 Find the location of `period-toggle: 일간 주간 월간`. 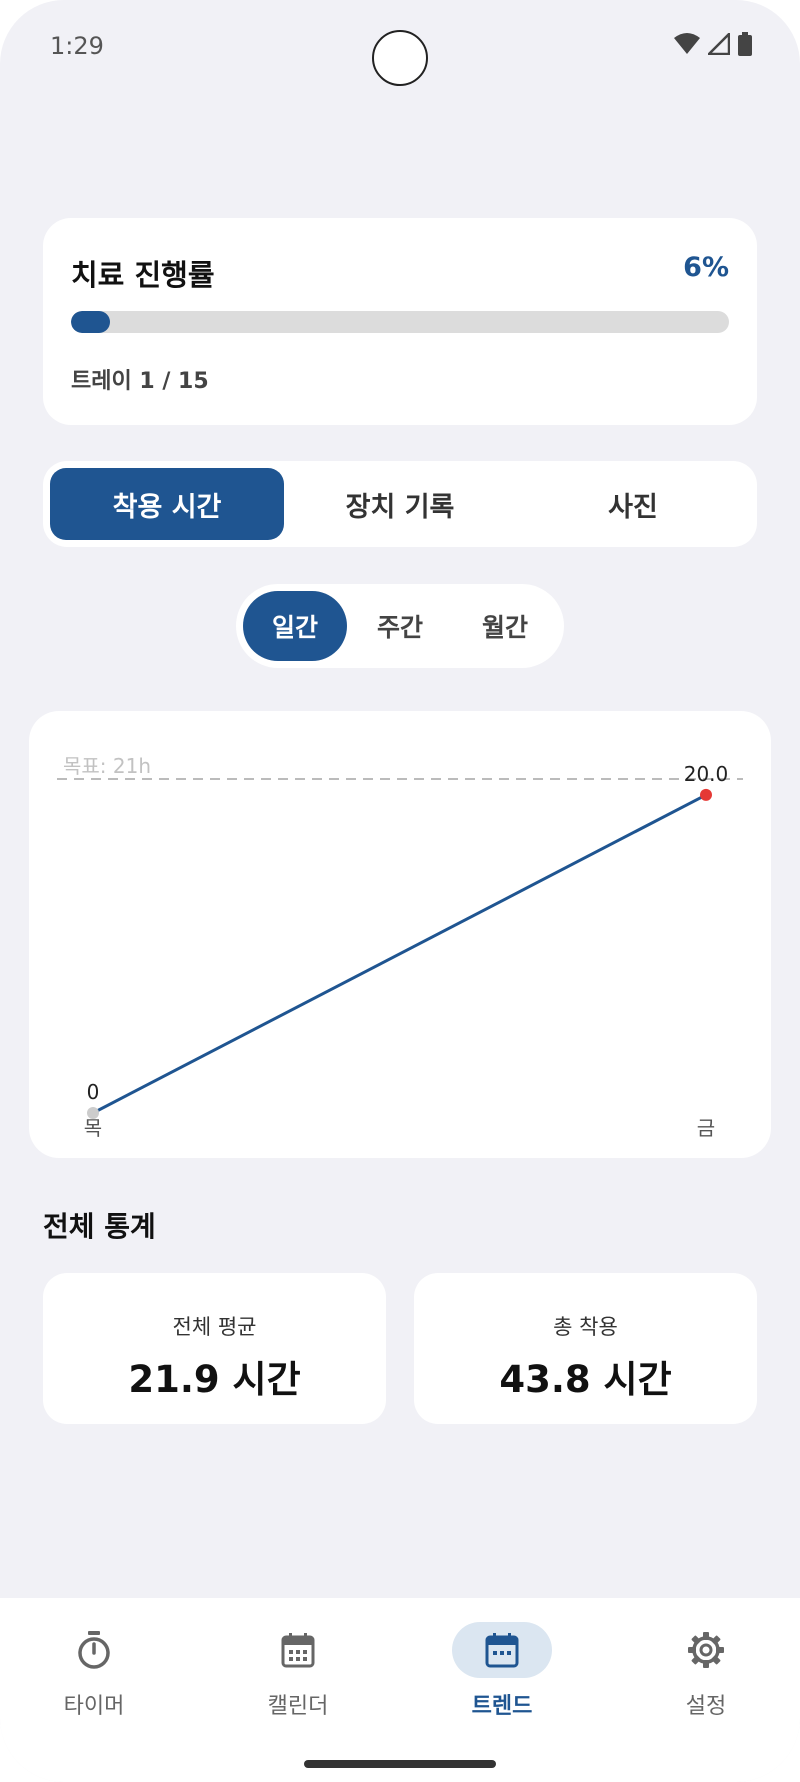

period-toggle: 일간 주간 월간 is located at coordinates (400, 626).